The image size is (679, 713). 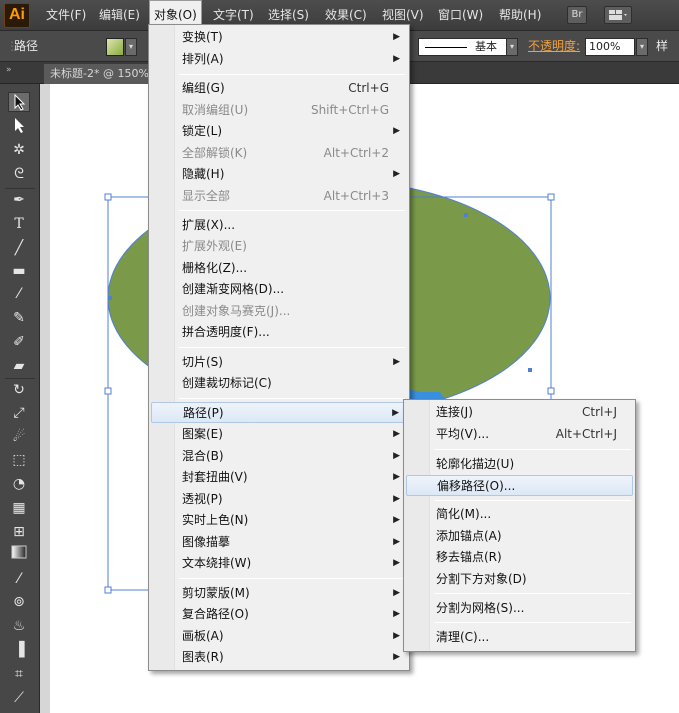 What do you see at coordinates (203, 636) in the screenshot?
I see `menu-item-label: 画板(A)` at bounding box center [203, 636].